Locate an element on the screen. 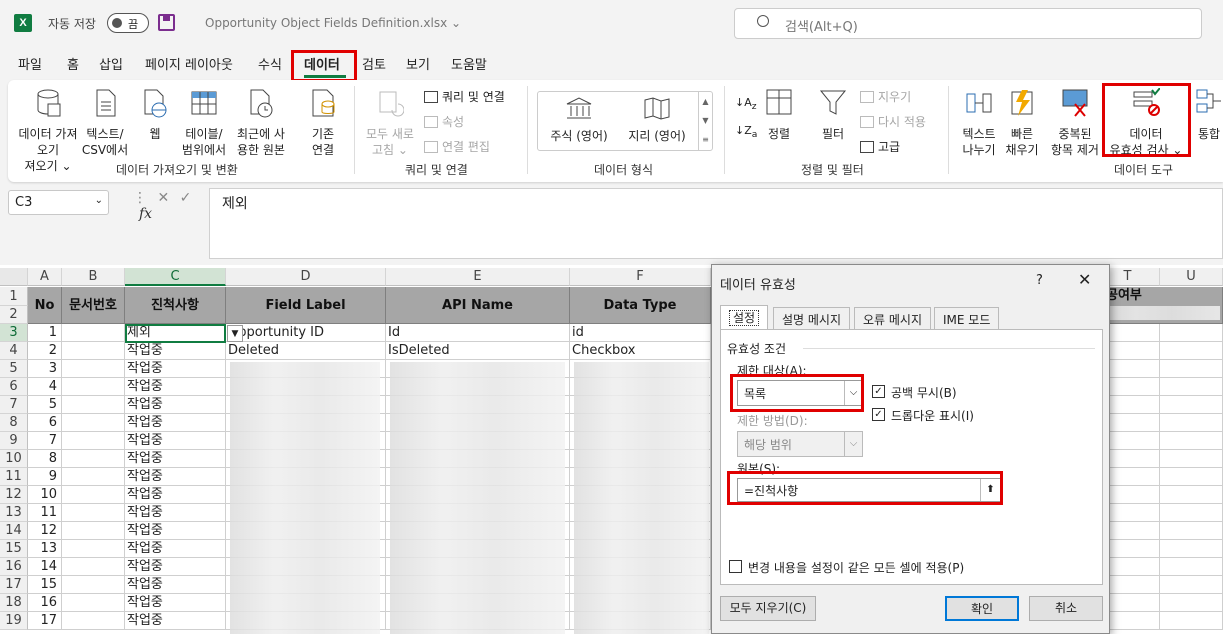 This screenshot has width=1223, height=634. search-box: 검색(Alt+Q) is located at coordinates (968, 23).